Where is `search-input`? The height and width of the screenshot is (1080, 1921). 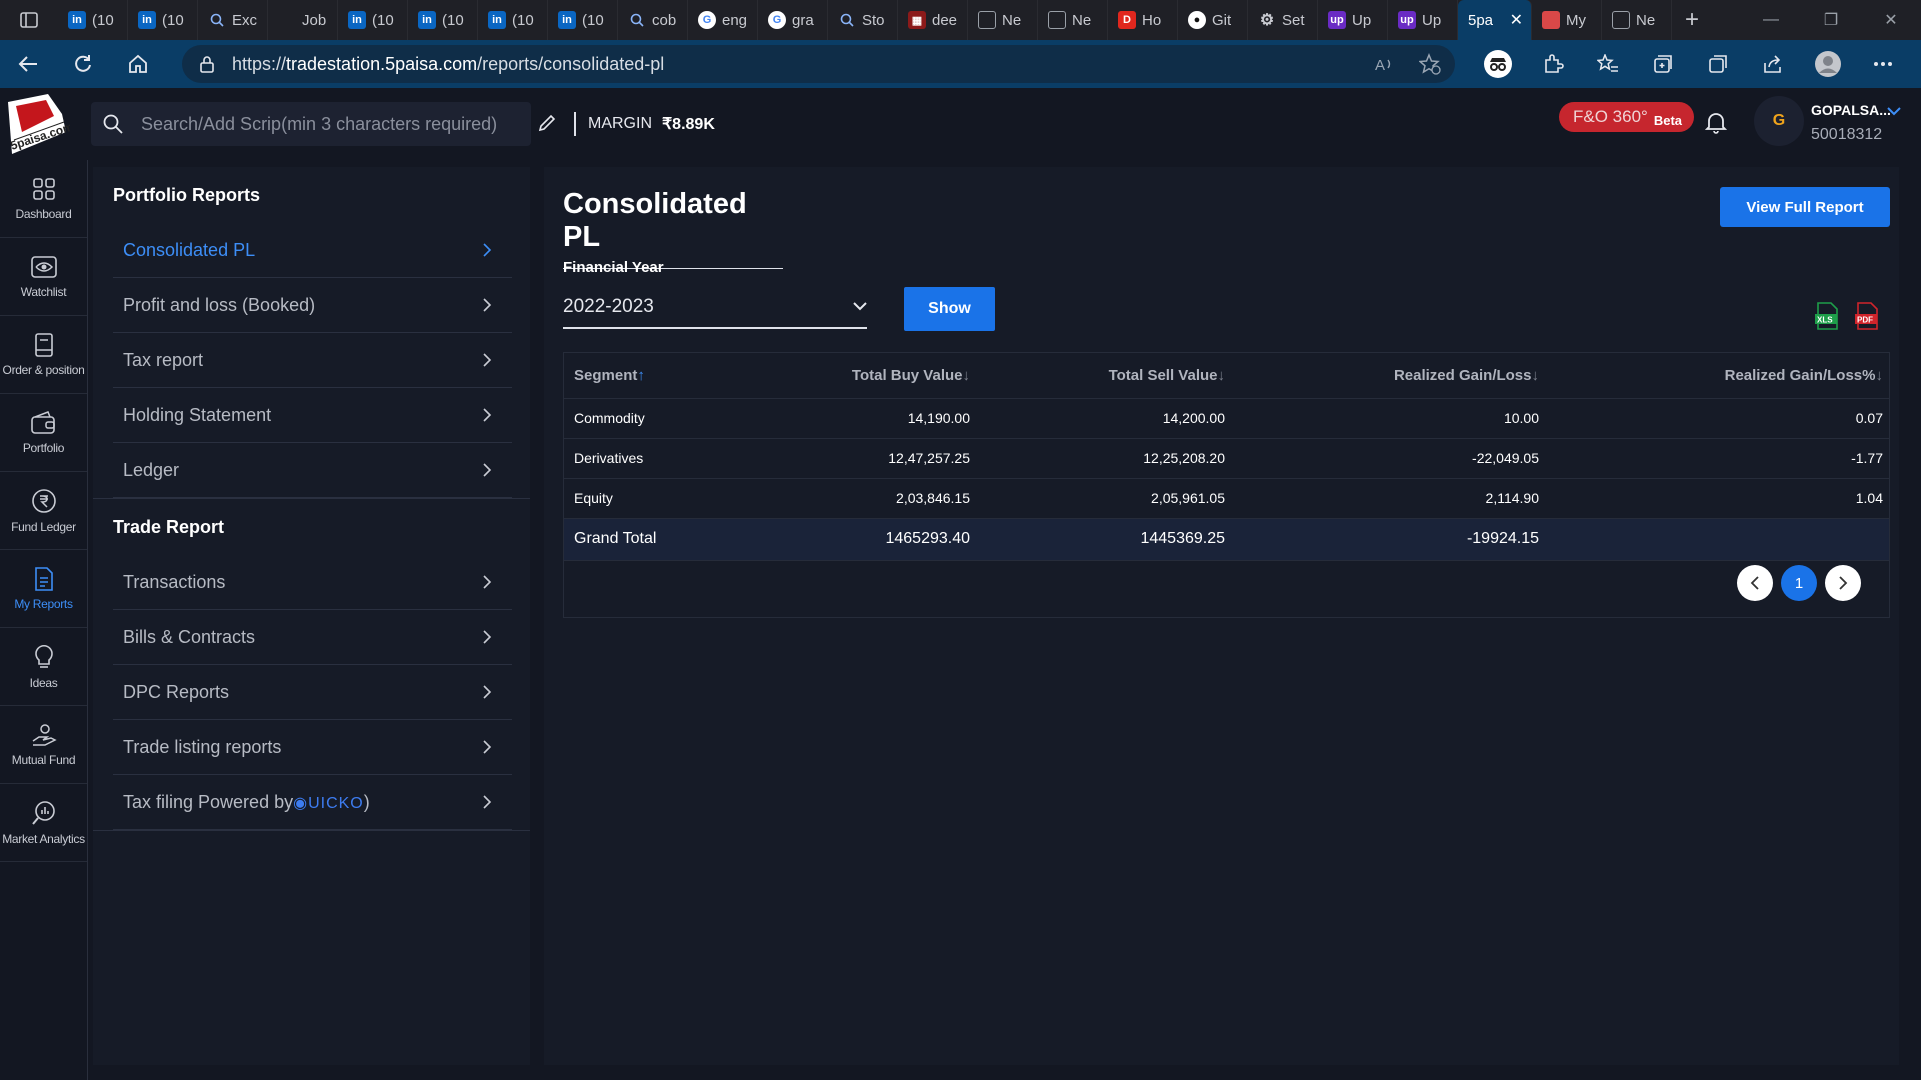
search-input is located at coordinates (321, 124).